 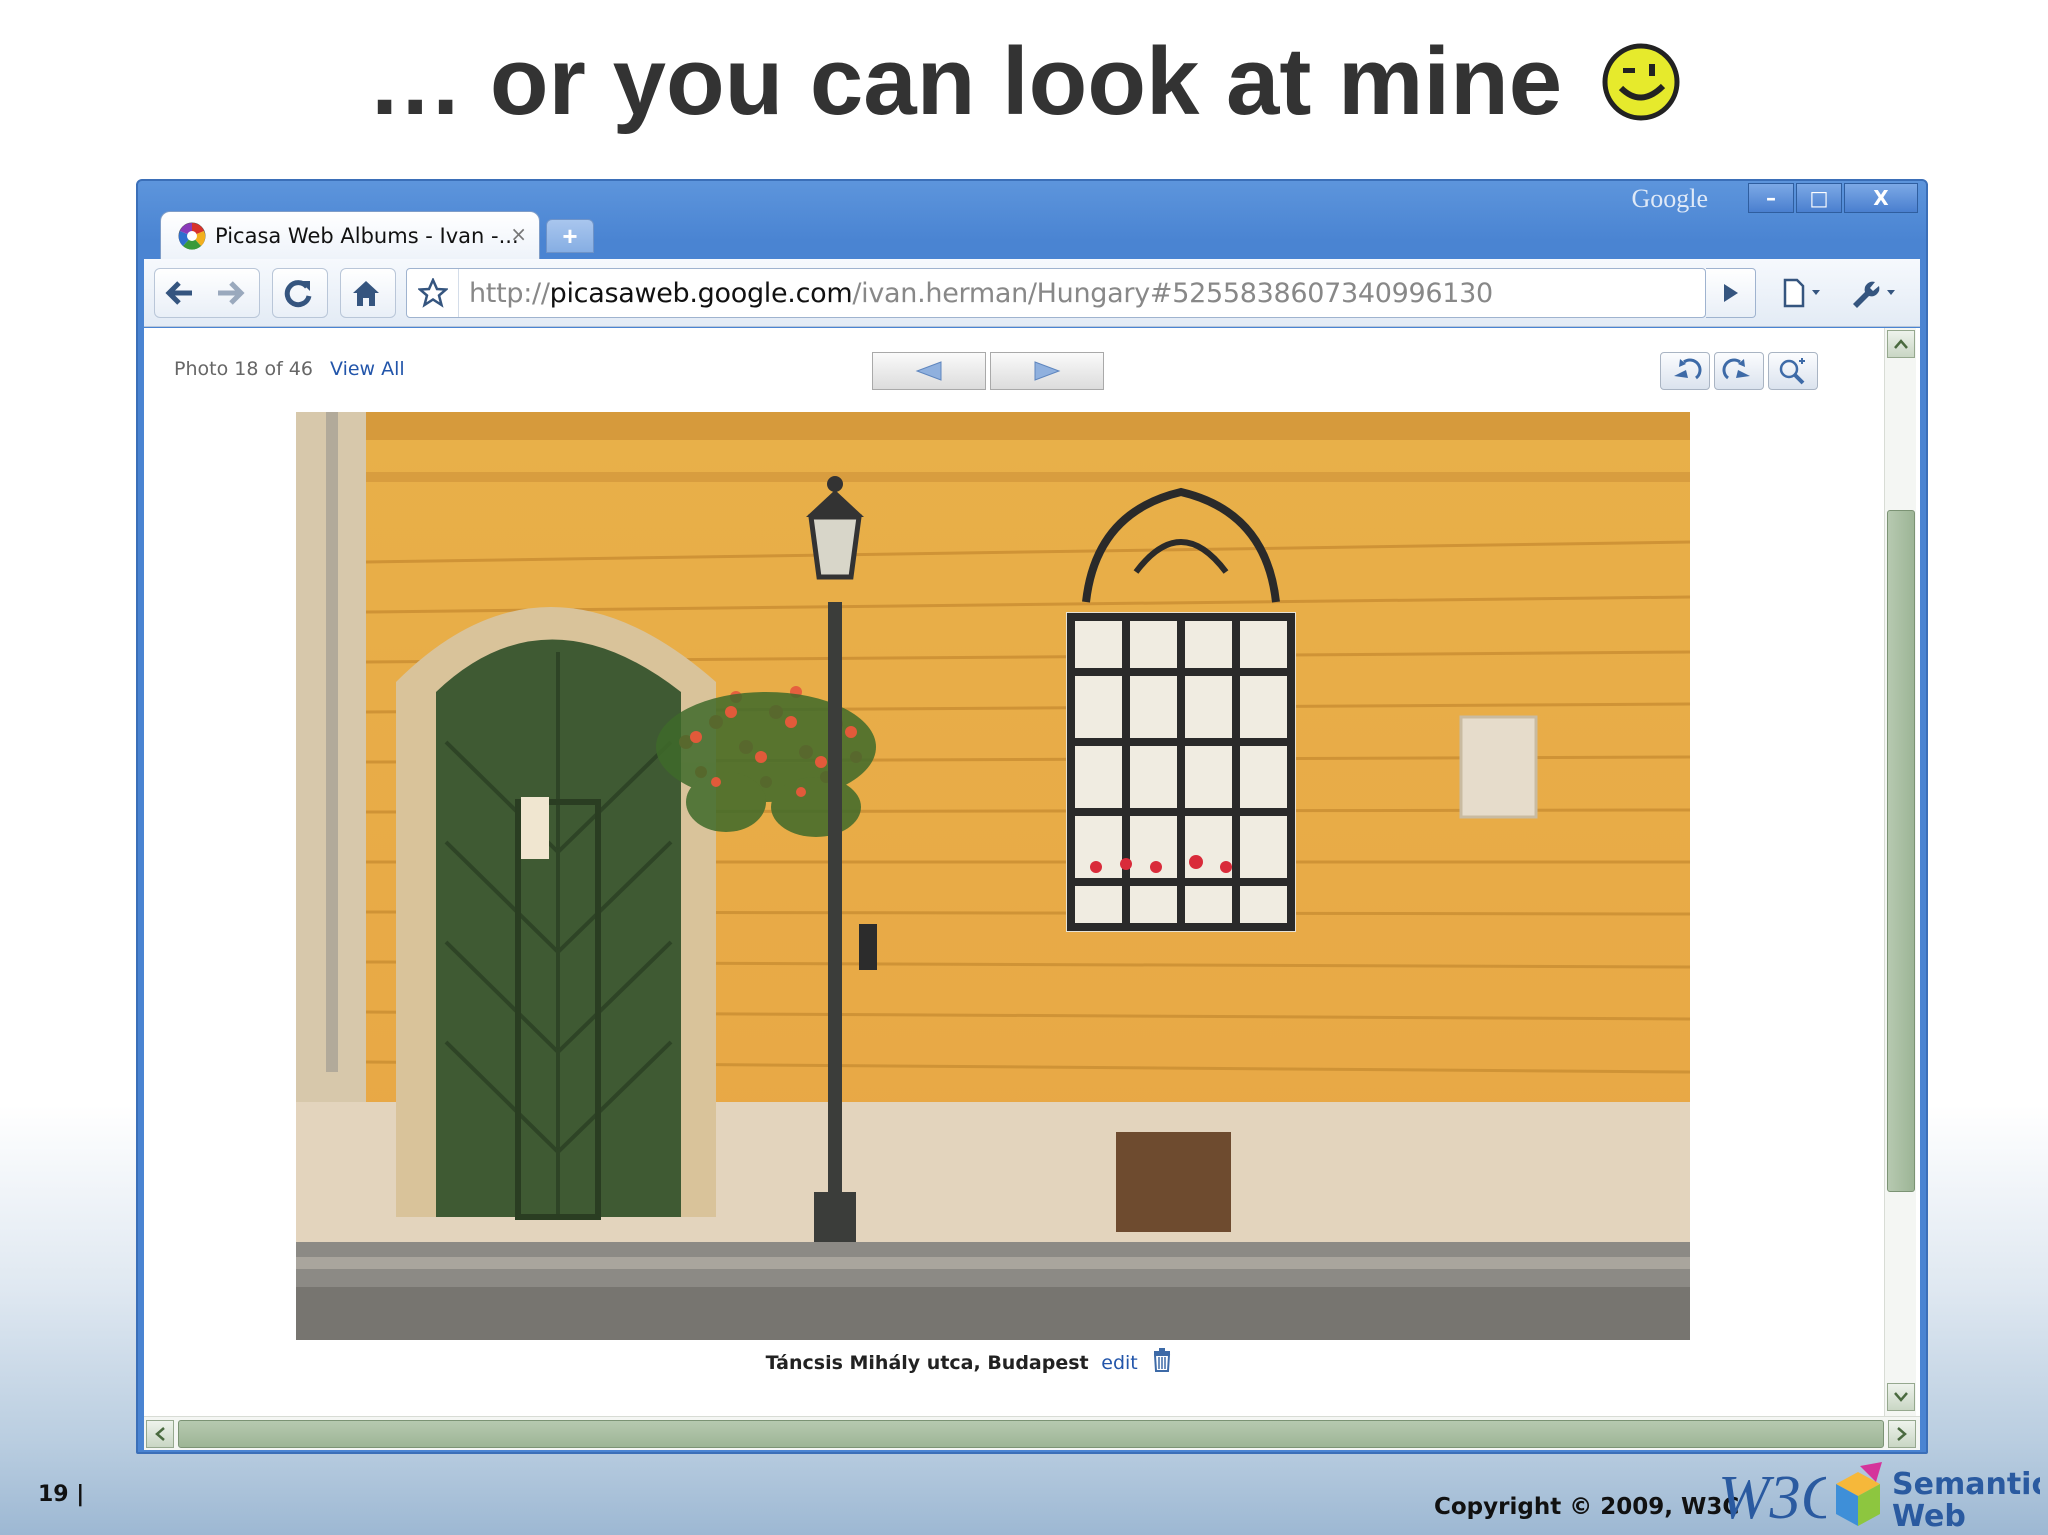 I want to click on home-button, so click(x=368, y=293).